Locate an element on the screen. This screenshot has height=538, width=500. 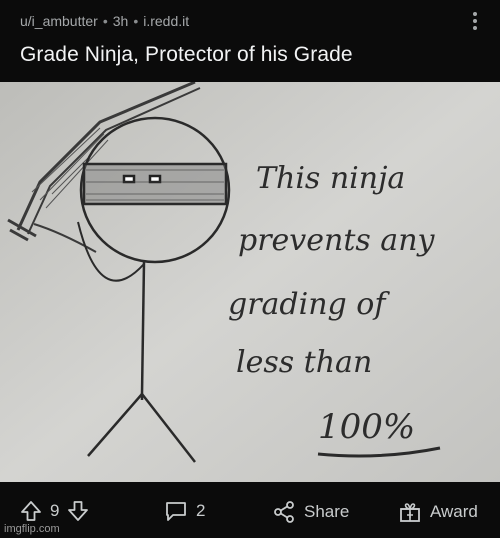
more-options-icon is located at coordinates (475, 22).